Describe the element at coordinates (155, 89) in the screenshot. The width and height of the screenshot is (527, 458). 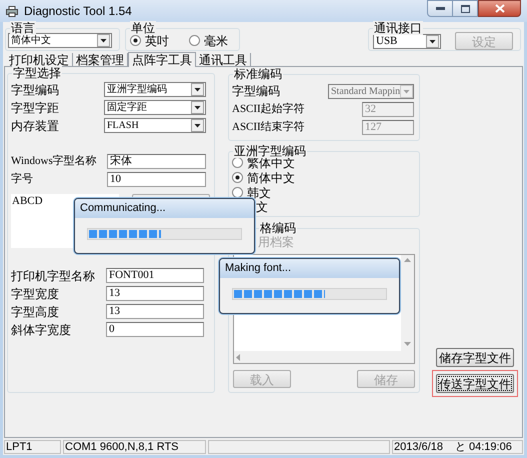
I see `dropdown: 亚洲字型编码` at that location.